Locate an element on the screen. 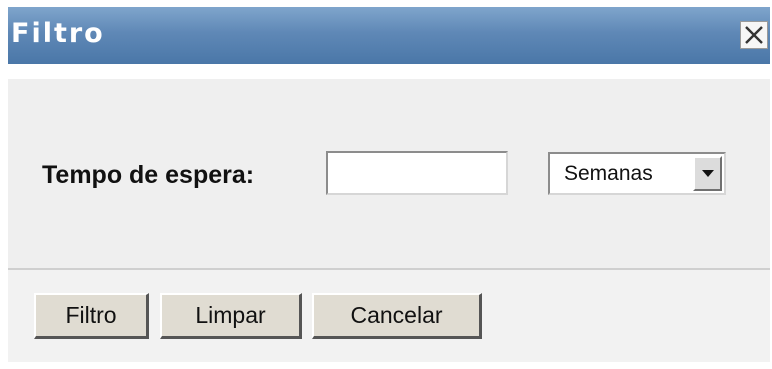 Image resolution: width=772 pixels, height=369 pixels. time-unit-select: Semanas is located at coordinates (637, 173).